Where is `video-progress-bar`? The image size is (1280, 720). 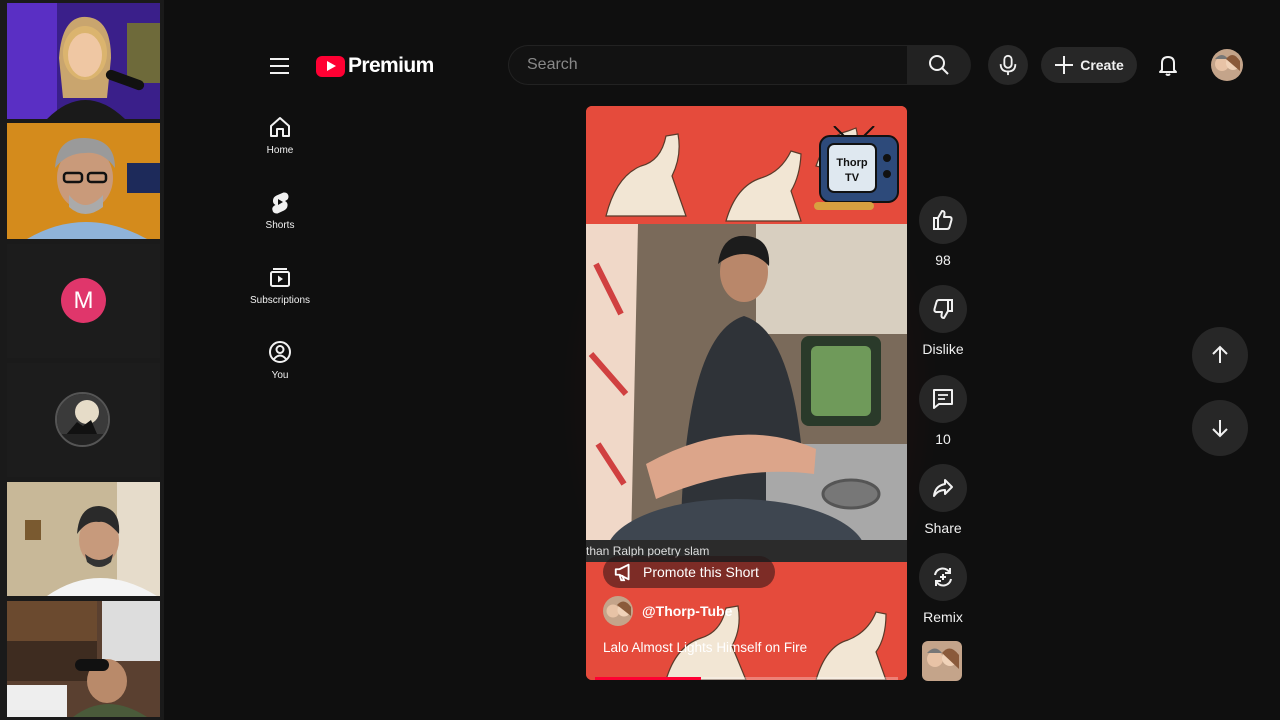 video-progress-bar is located at coordinates (746, 678).